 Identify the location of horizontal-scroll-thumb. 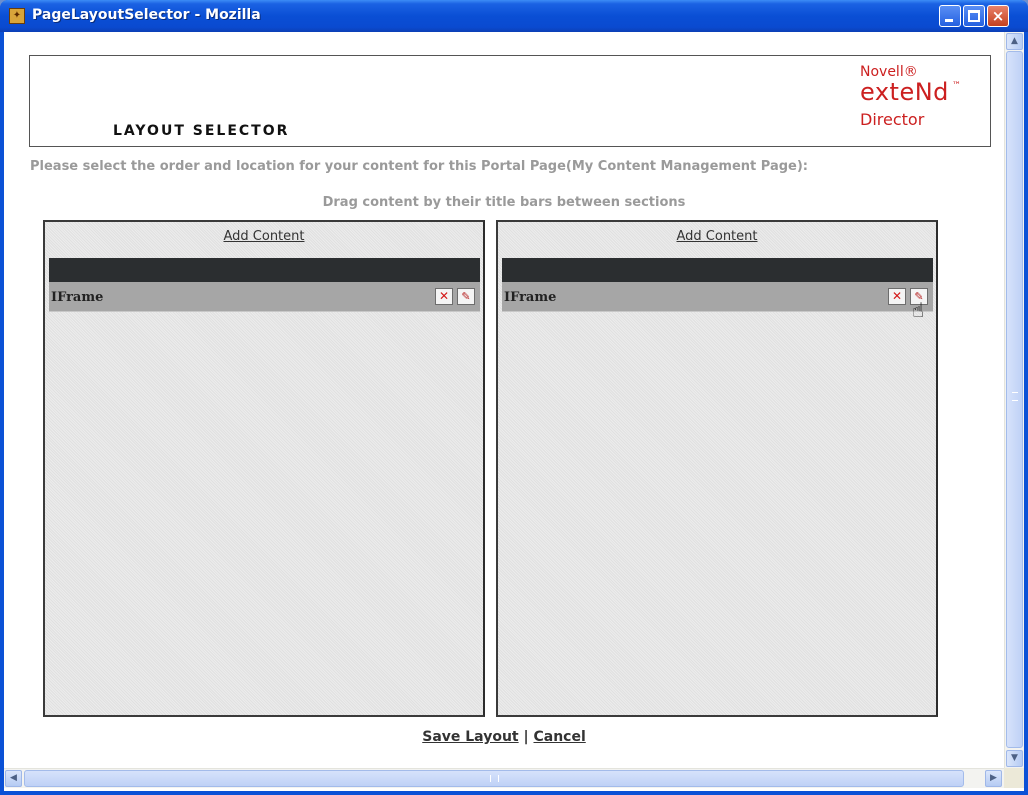
(494, 778).